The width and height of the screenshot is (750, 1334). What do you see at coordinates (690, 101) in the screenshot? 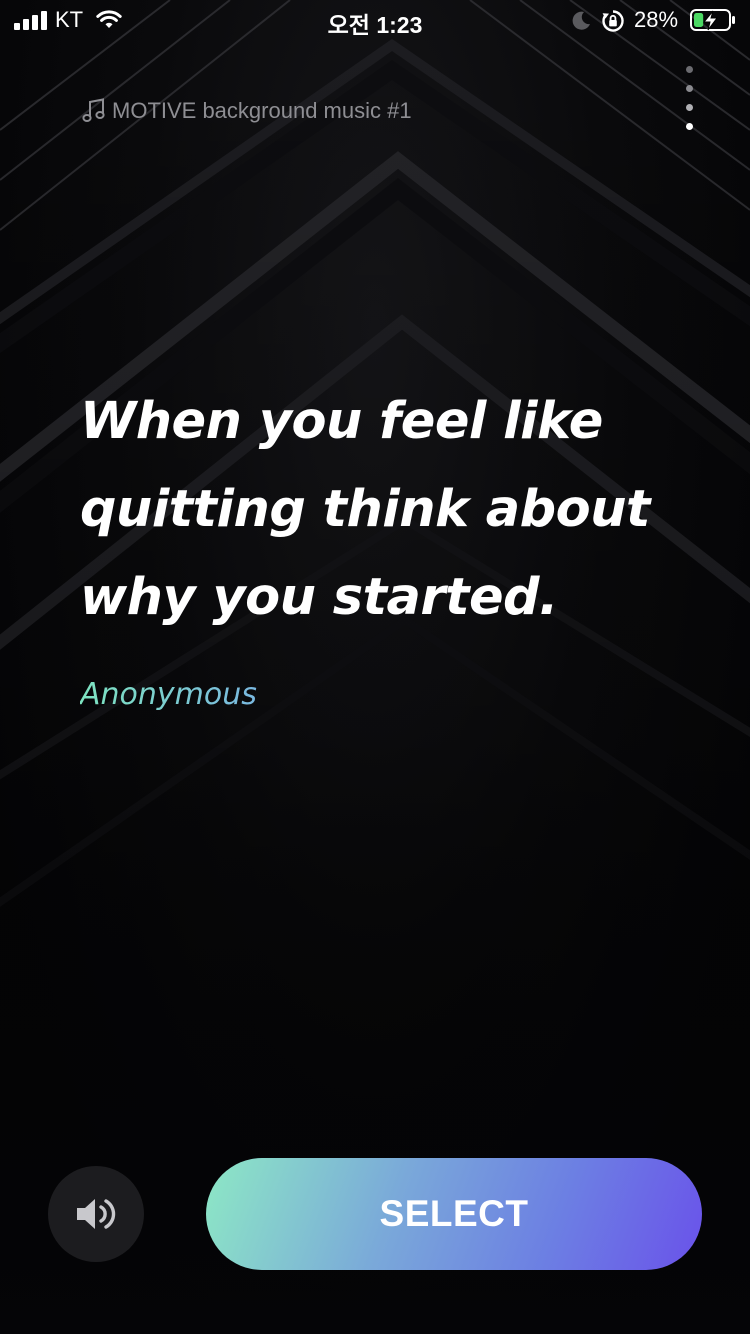
I see `more-vertical-icon` at bounding box center [690, 101].